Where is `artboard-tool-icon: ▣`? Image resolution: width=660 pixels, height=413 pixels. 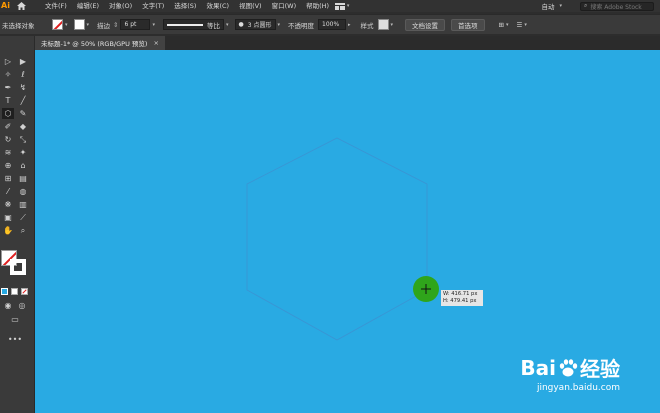 artboard-tool-icon: ▣ is located at coordinates (8, 217).